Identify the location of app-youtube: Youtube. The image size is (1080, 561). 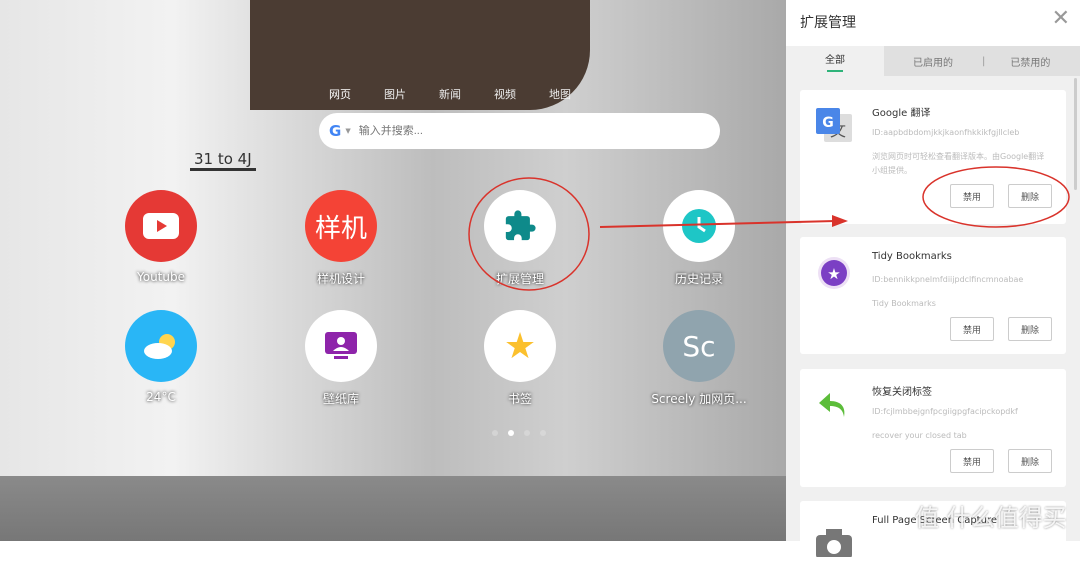
(161, 237).